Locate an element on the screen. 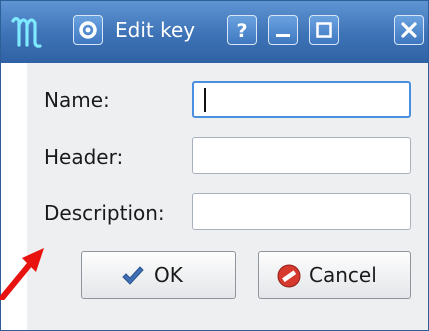  description-label: Description: is located at coordinates (104, 213).